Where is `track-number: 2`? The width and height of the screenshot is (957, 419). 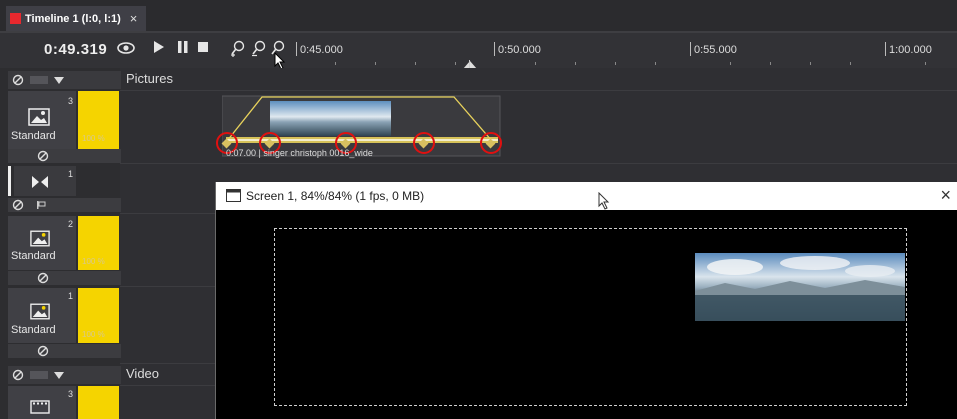 track-number: 2 is located at coordinates (70, 224).